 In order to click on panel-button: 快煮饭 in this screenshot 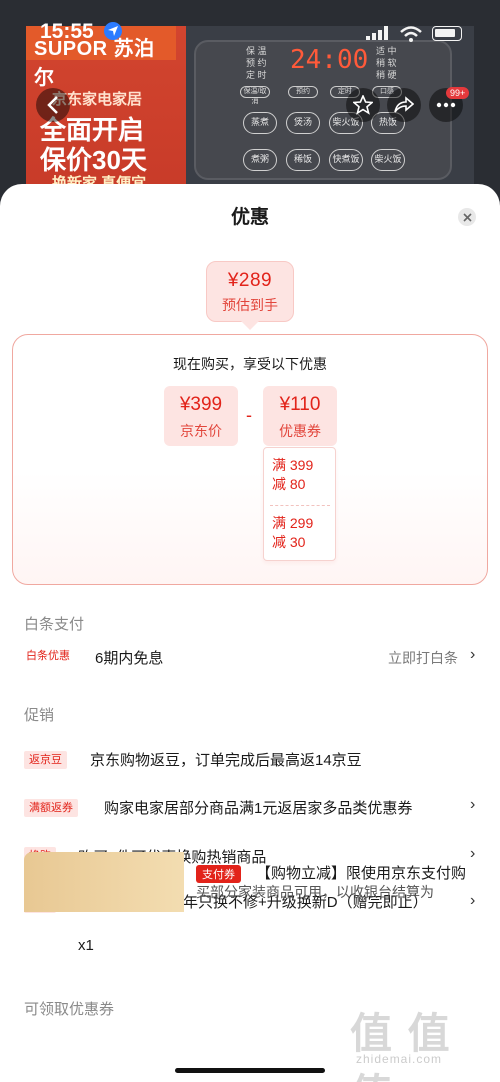, I will do `click(346, 160)`.